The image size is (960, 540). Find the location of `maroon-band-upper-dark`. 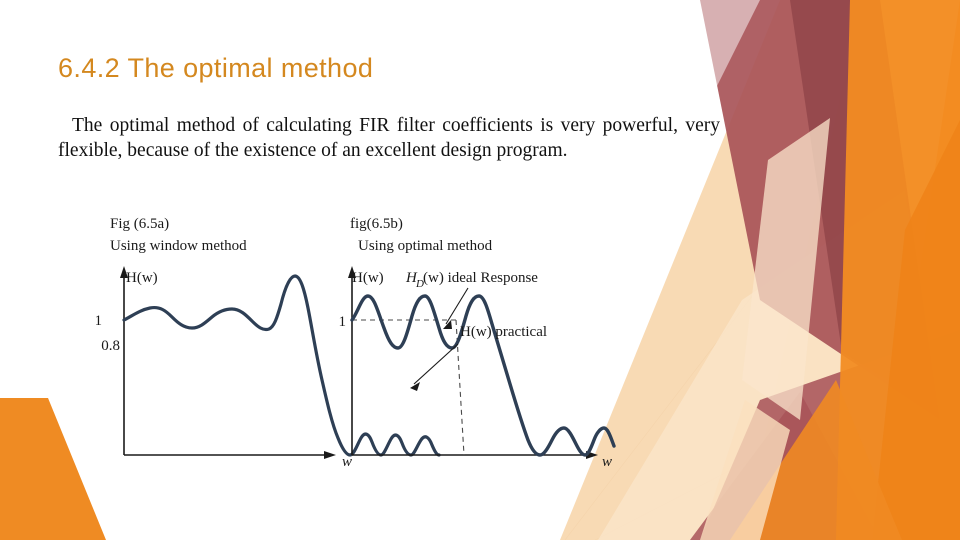

maroon-band-upper-dark is located at coordinates (864, 206).